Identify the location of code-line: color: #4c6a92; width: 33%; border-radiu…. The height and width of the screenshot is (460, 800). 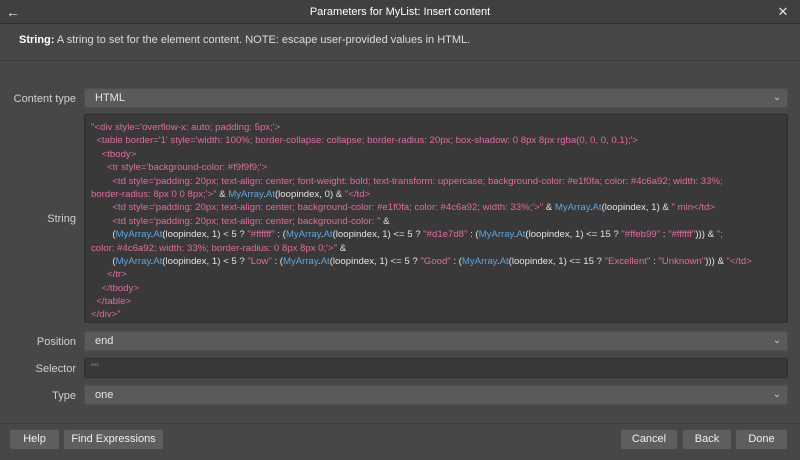
(436, 248).